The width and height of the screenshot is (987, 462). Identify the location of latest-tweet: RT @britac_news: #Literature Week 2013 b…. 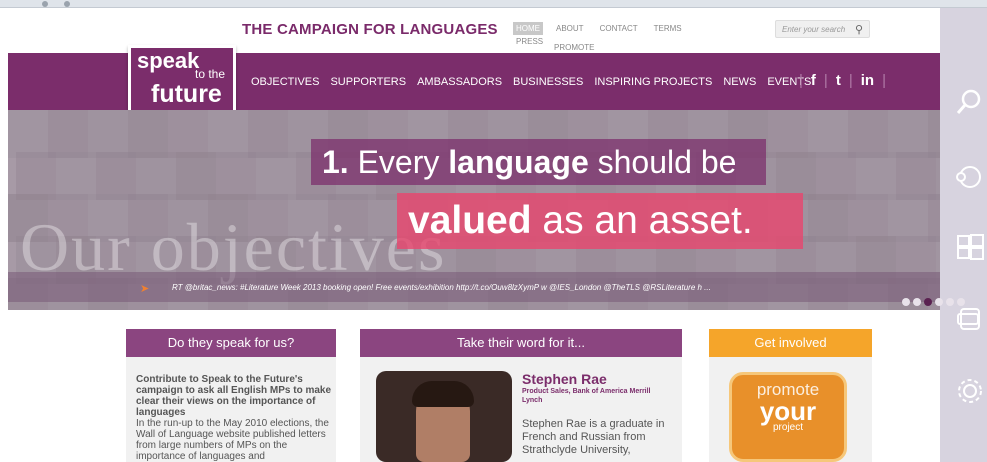
(441, 287).